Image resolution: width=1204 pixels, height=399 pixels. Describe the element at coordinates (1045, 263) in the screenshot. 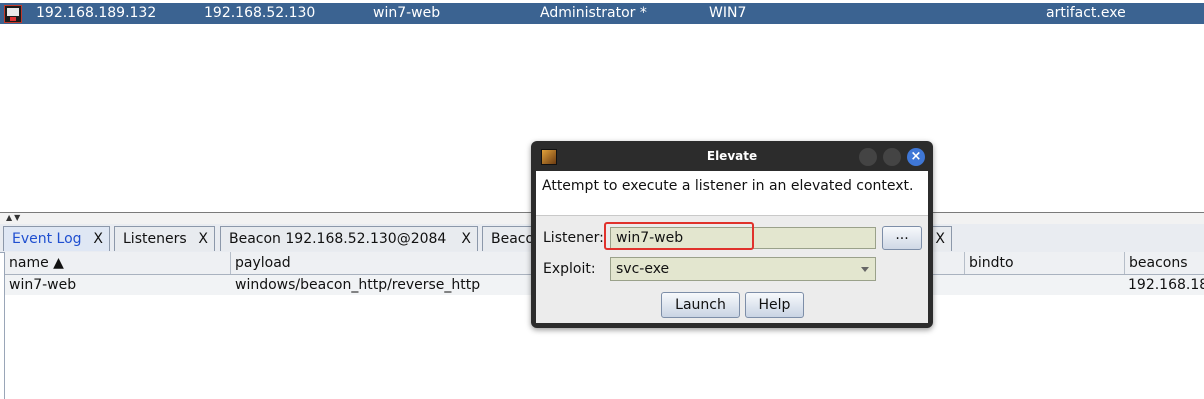

I see `column-header-bindto: bindto` at that location.